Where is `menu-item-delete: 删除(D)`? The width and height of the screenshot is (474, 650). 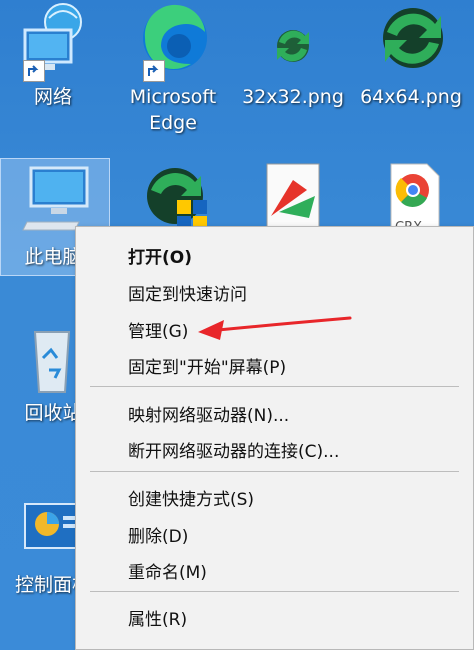 menu-item-delete: 删除(D) is located at coordinates (158, 534).